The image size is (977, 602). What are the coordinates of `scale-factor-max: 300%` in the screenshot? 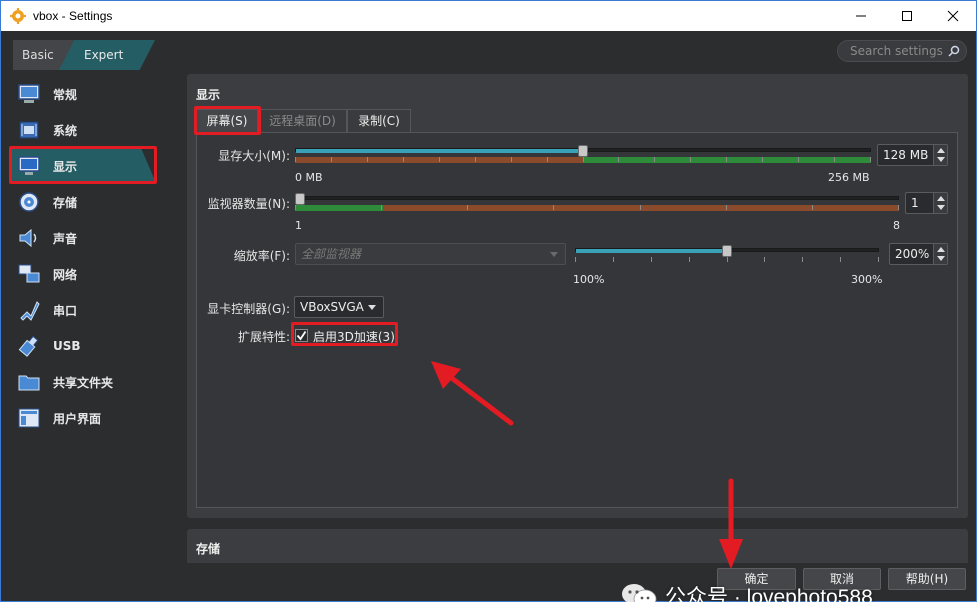 It's located at (867, 279).